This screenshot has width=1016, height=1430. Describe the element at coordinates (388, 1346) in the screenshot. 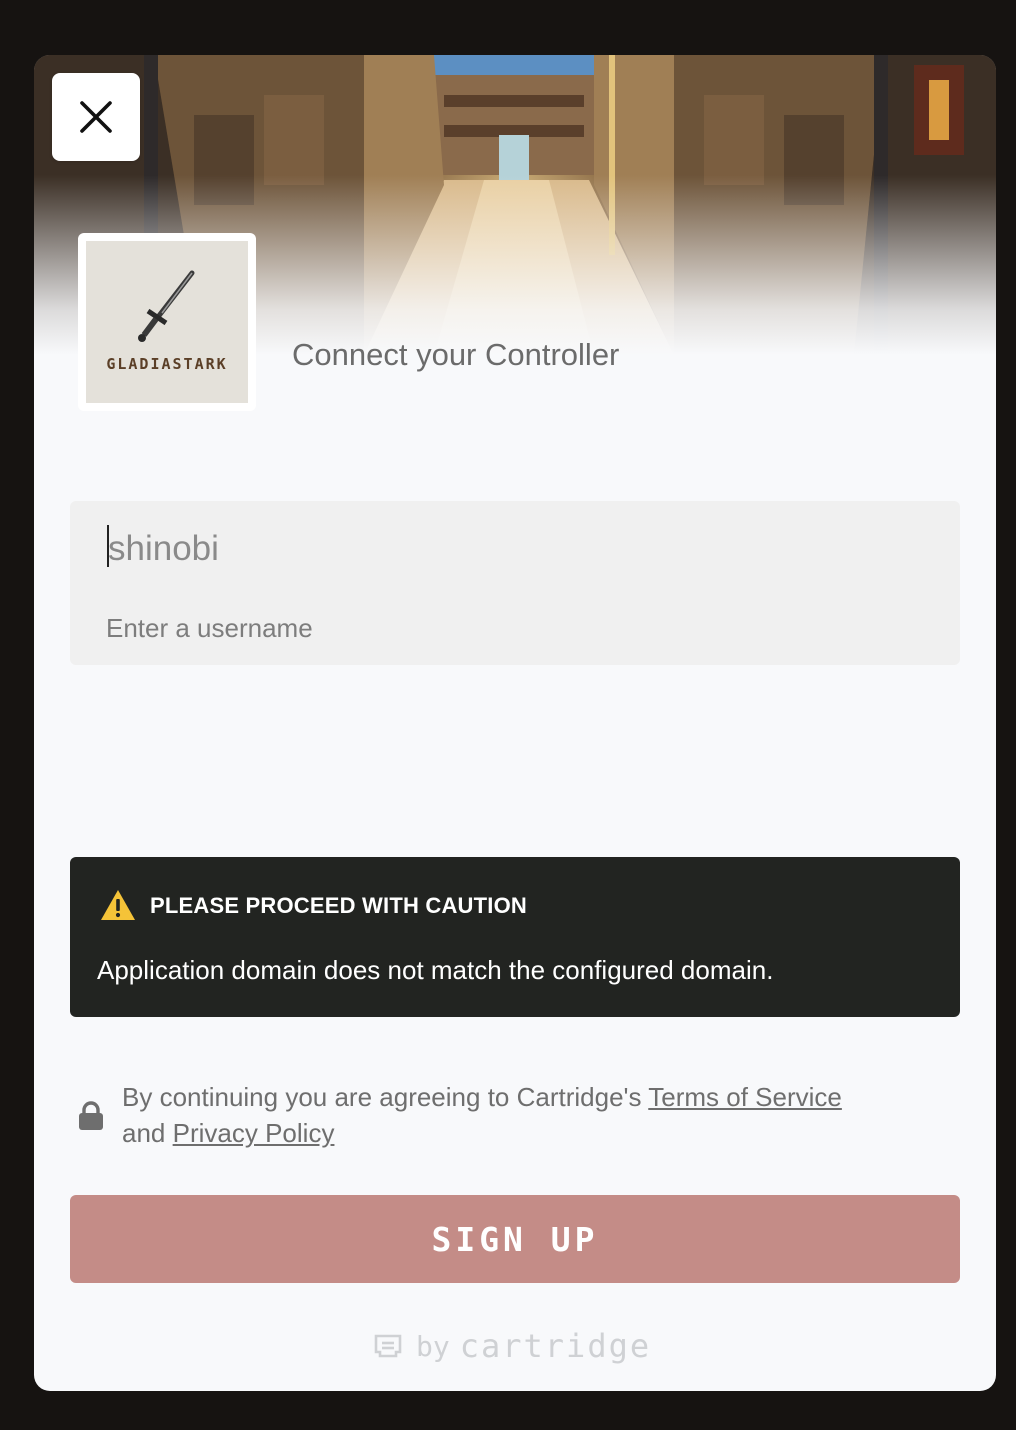

I see `cartridge-logo-icon` at that location.